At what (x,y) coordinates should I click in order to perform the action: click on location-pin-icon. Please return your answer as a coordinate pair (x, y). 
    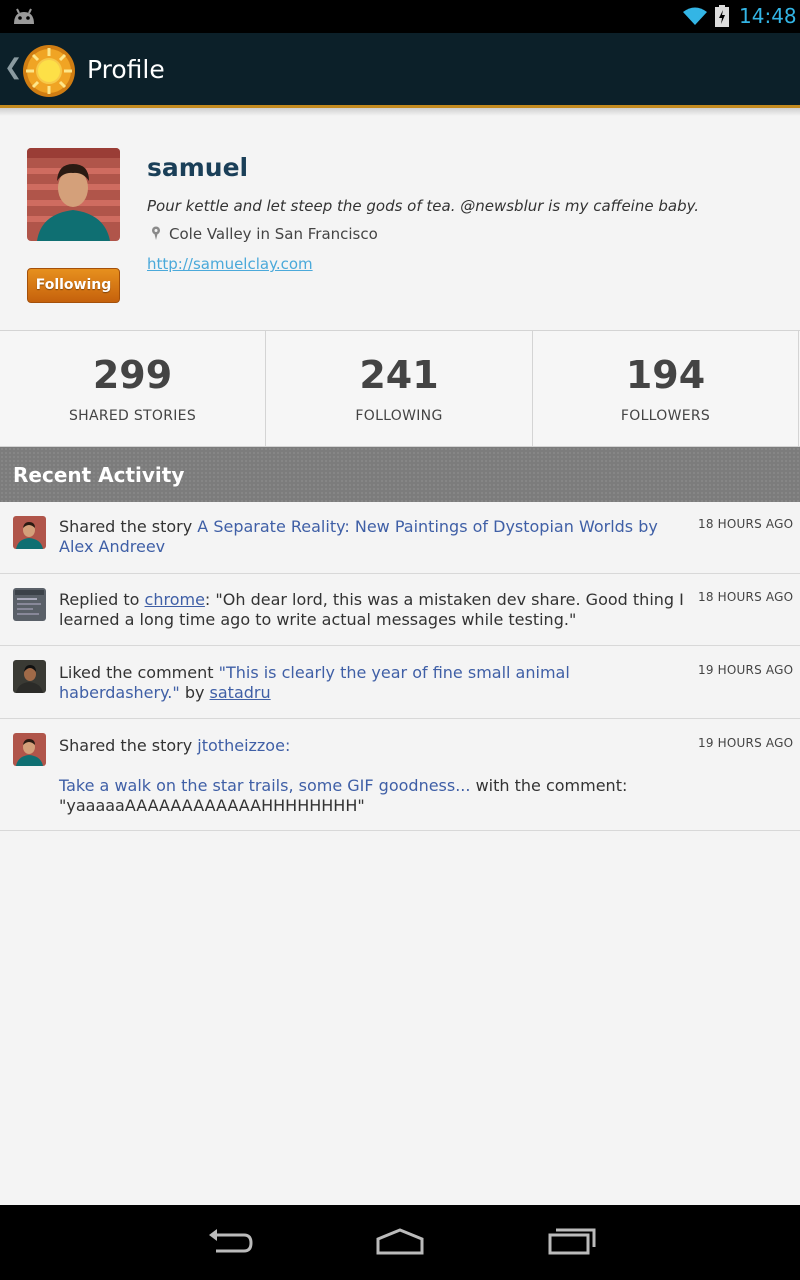
    Looking at the image, I should click on (156, 235).